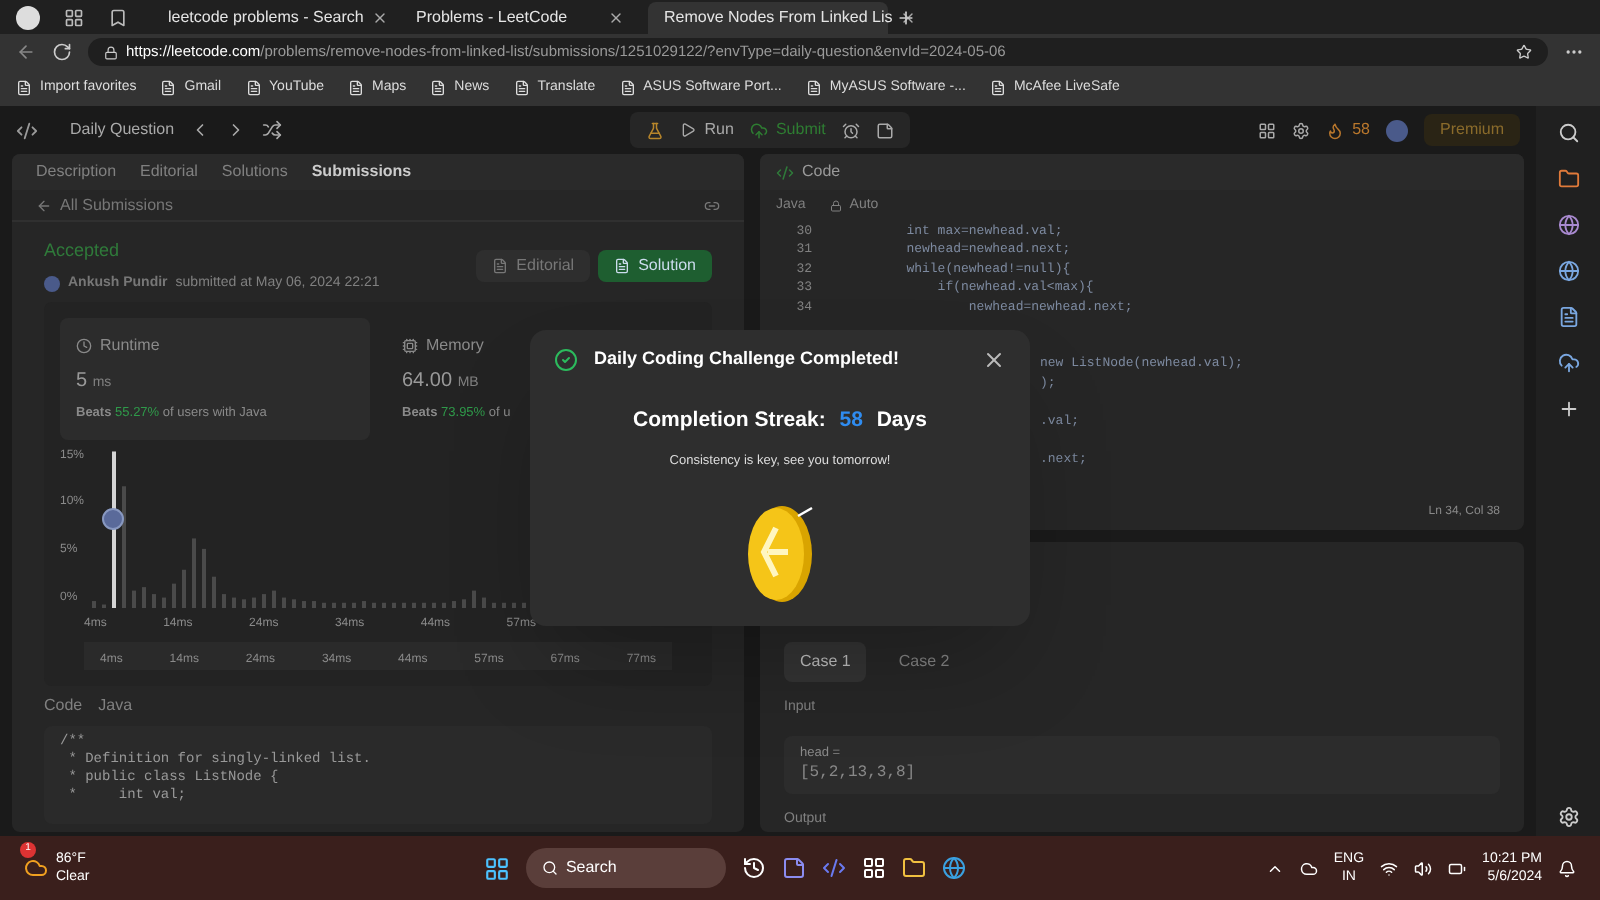 Image resolution: width=1600 pixels, height=900 pixels. I want to click on runtime-label: Runtime, so click(130, 346).